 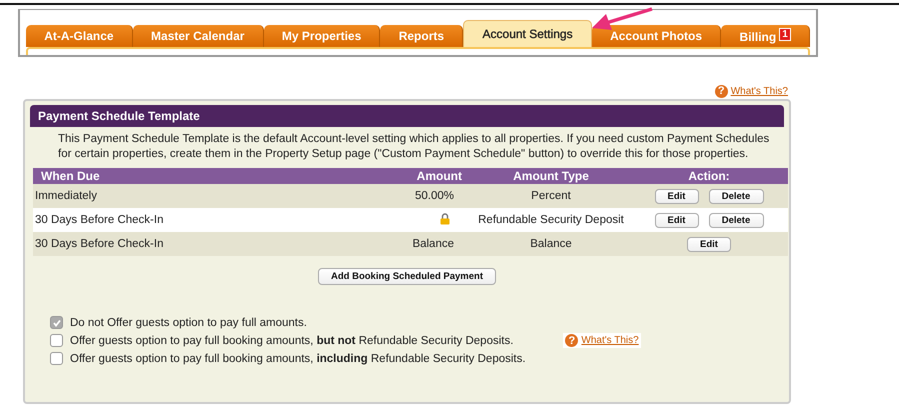 I want to click on nav-tab: Master Calendar, so click(x=198, y=36).